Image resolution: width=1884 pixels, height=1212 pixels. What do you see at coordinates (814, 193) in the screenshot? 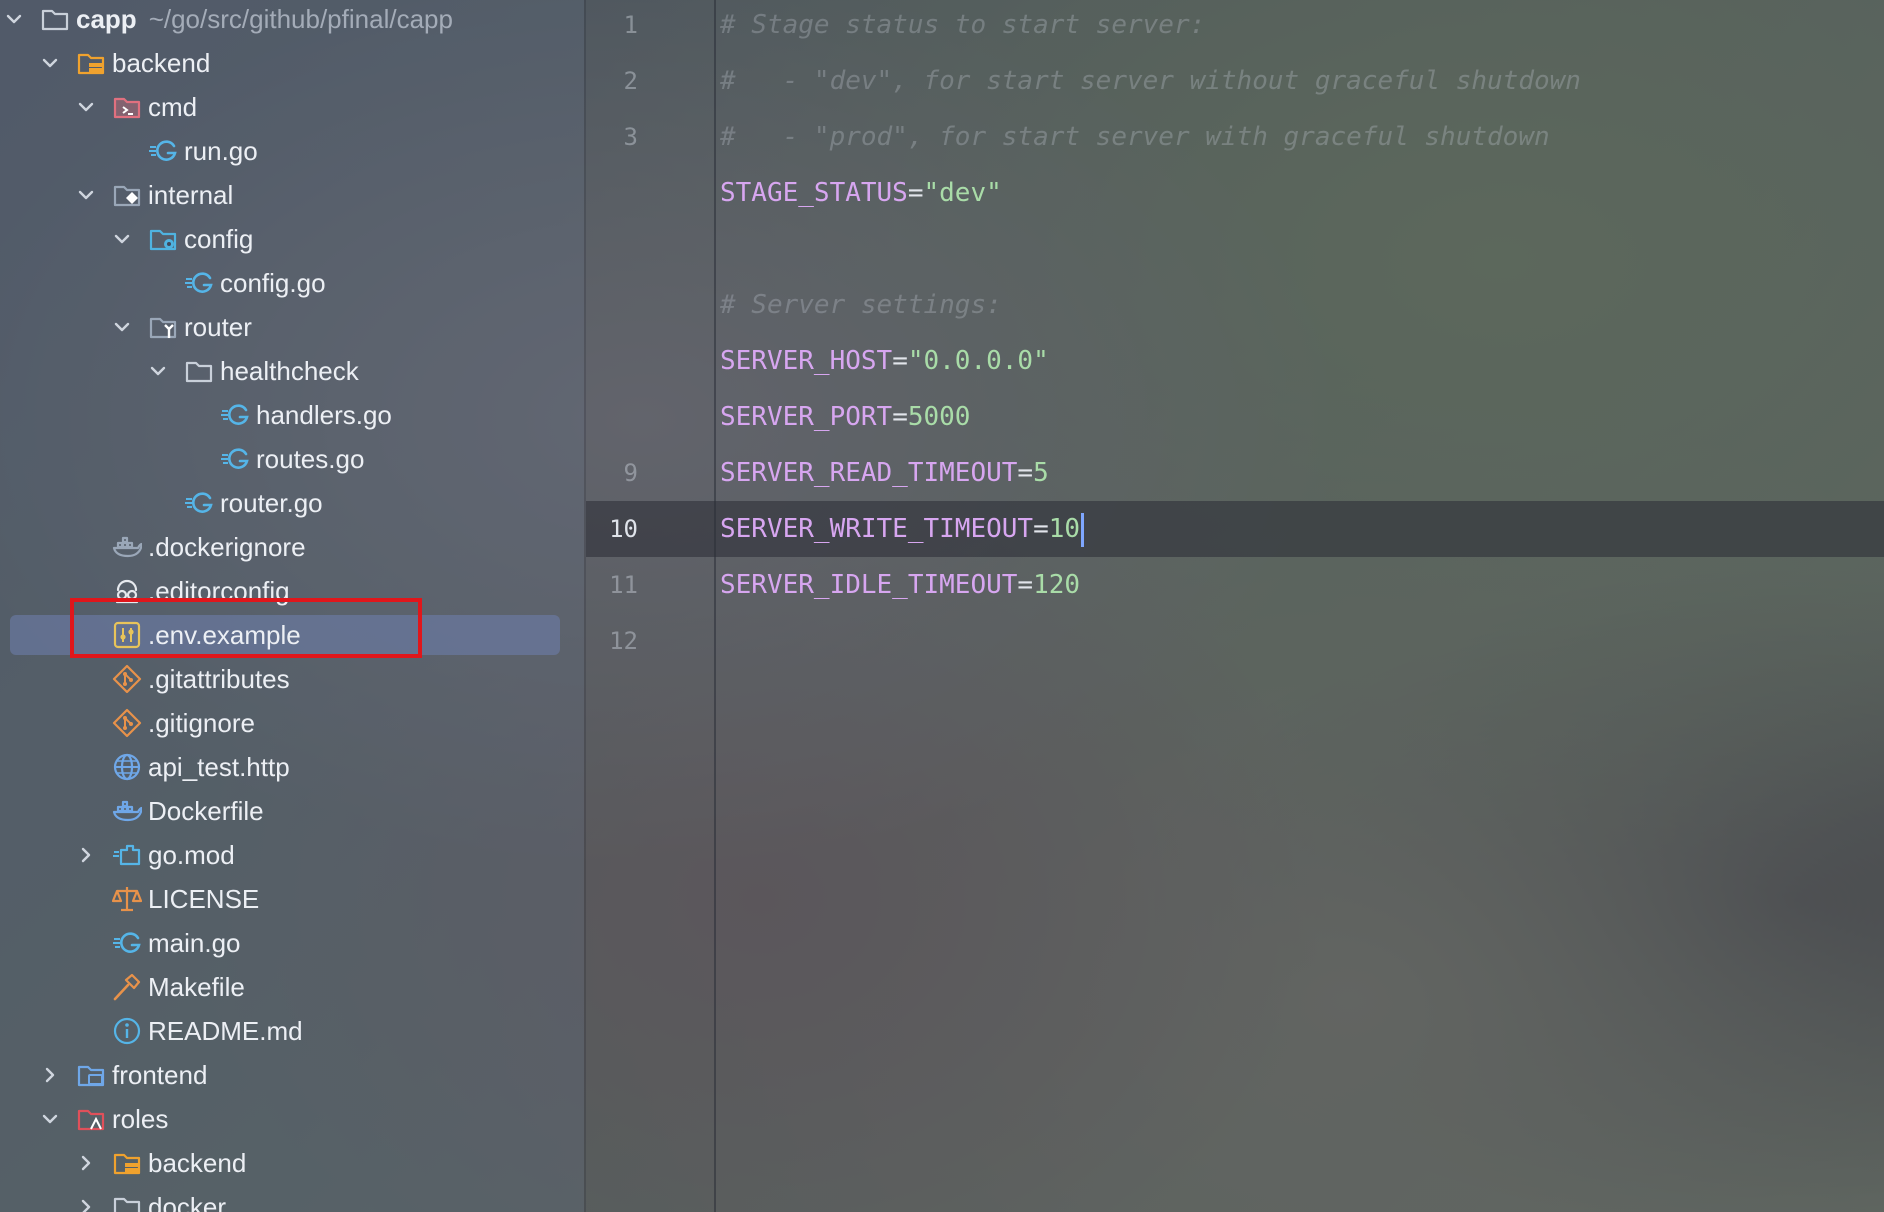
I see `code-token: STAGE_STATUS` at bounding box center [814, 193].